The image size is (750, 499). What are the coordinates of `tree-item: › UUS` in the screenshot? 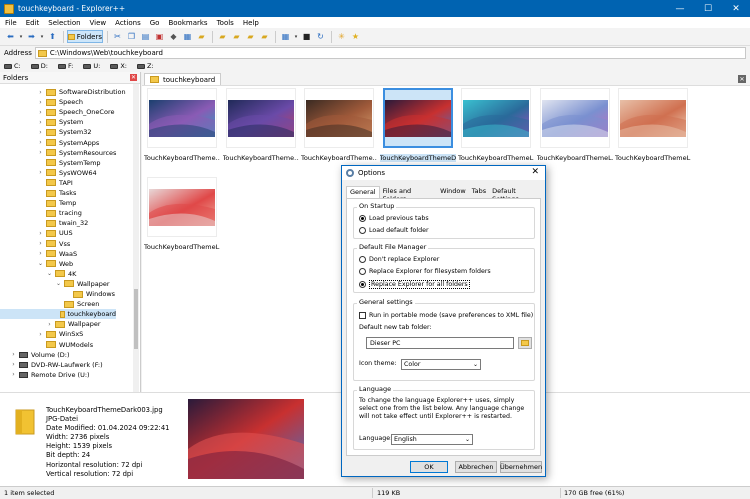 It's located at (36, 233).